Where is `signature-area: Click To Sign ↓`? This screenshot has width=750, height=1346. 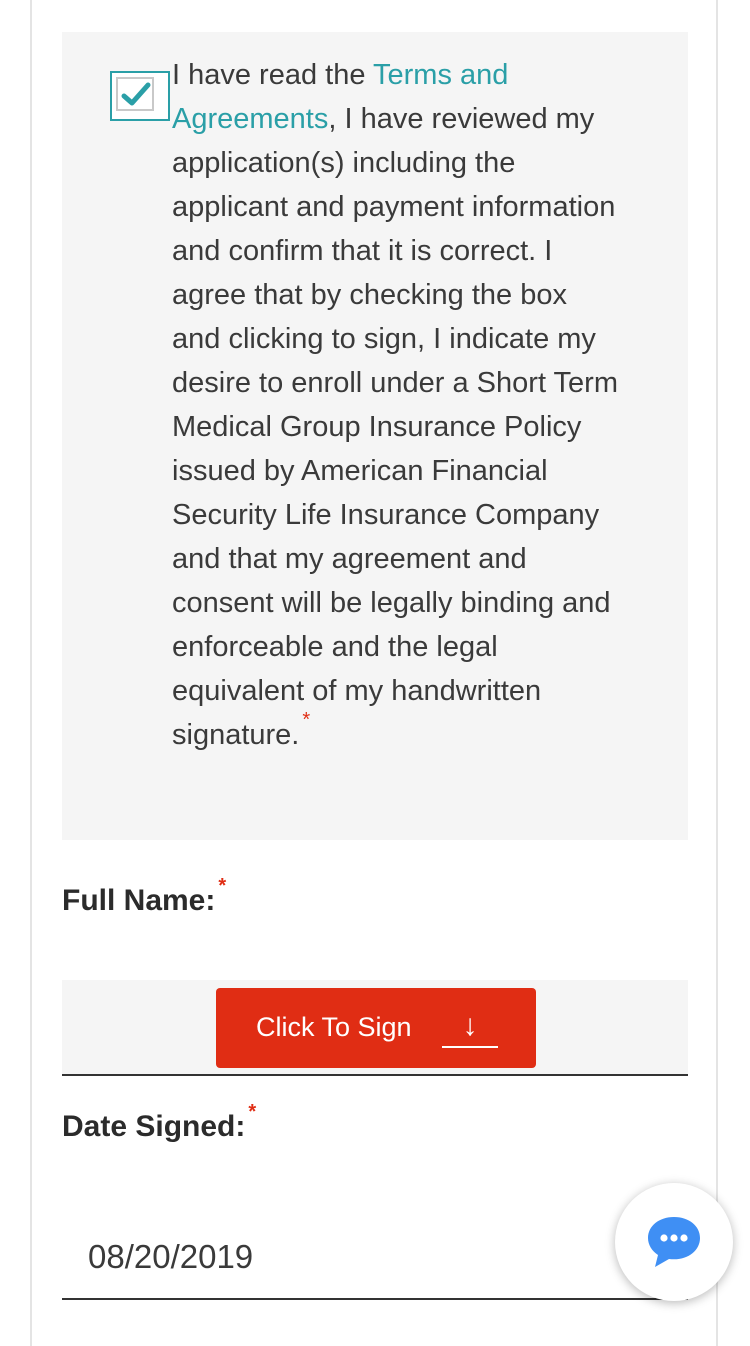 signature-area: Click To Sign ↓ is located at coordinates (375, 1028).